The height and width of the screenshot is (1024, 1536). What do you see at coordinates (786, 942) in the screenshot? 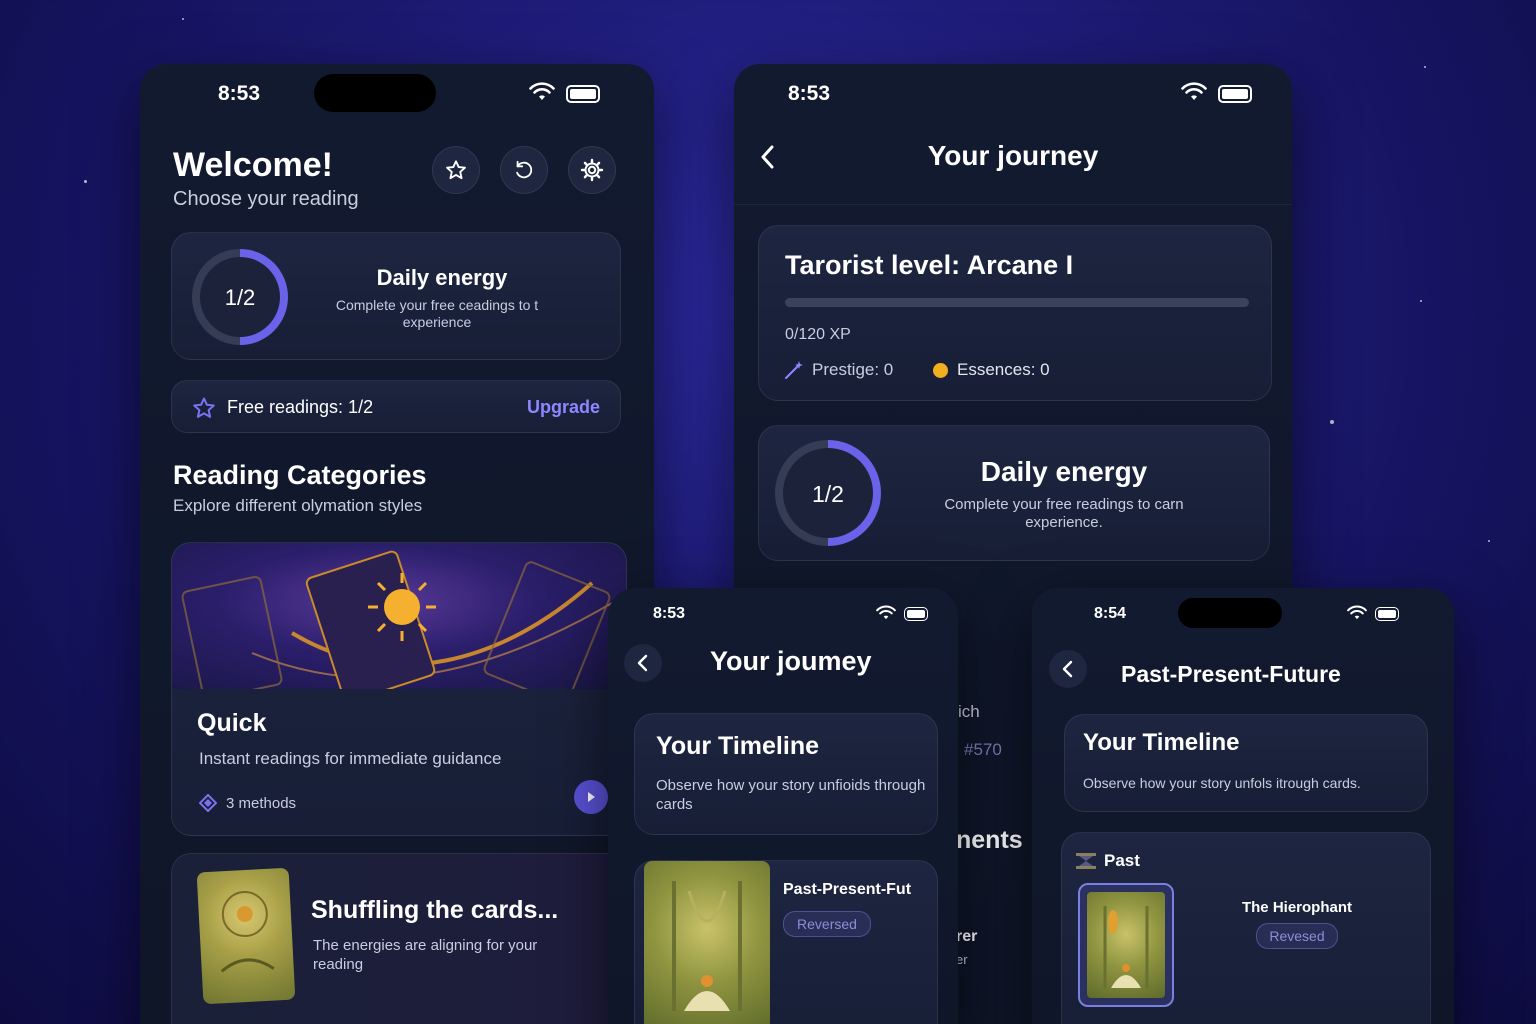
I see `spread-card: Past-Present-Fut Reversed` at bounding box center [786, 942].